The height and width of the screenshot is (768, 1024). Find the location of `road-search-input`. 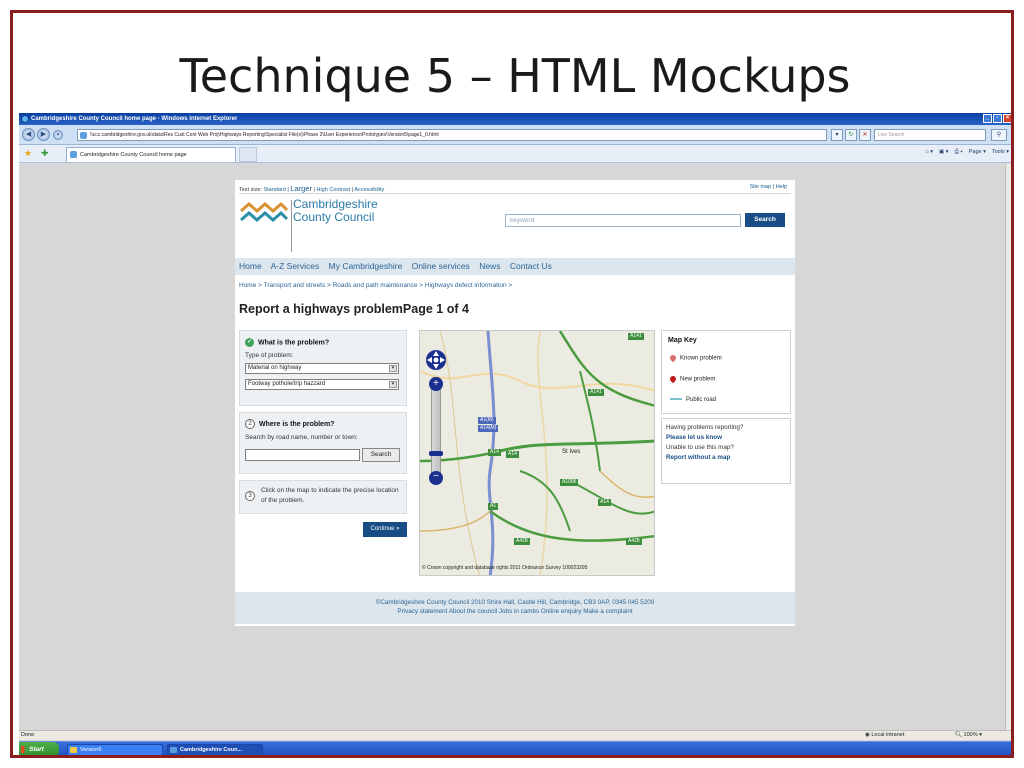

road-search-input is located at coordinates (302, 455).